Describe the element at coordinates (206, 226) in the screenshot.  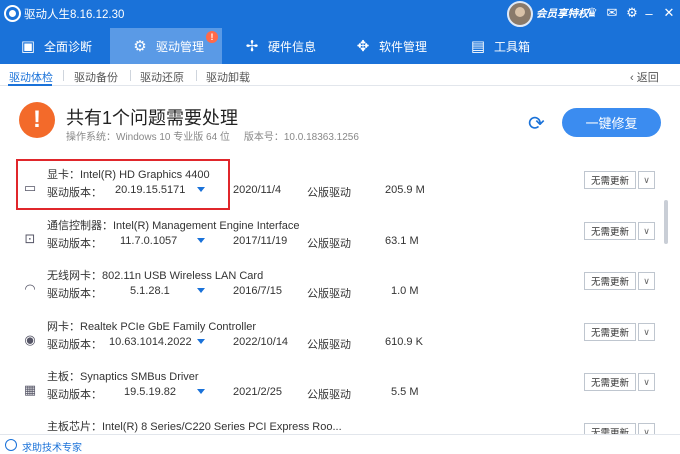
I see `driver-name: Intel(R) Management Engine Interface` at that location.